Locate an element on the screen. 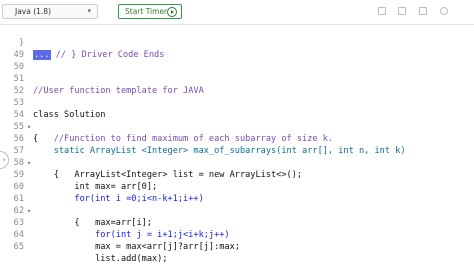 This screenshot has width=474, height=277. code-line: } ... // } Driver Code Ends is located at coordinates (237, 42).